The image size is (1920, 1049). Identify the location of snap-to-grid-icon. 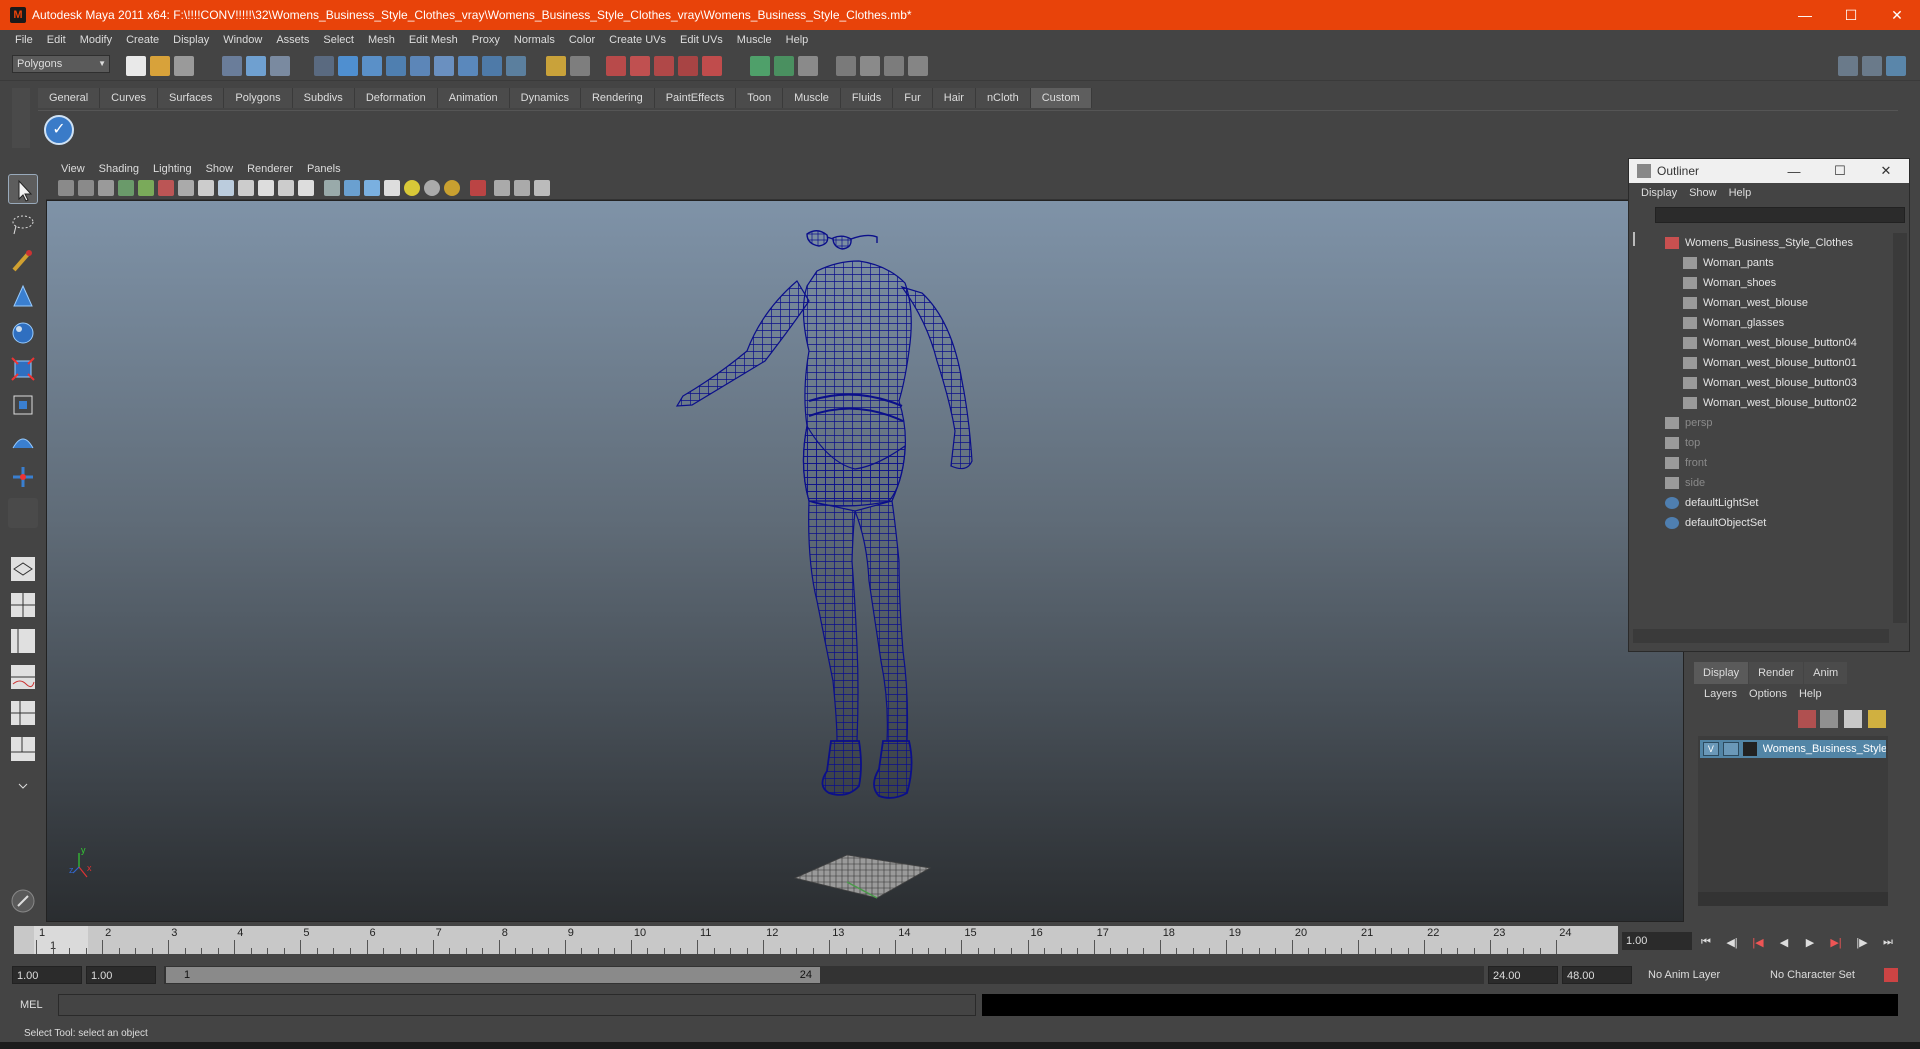
(616, 66).